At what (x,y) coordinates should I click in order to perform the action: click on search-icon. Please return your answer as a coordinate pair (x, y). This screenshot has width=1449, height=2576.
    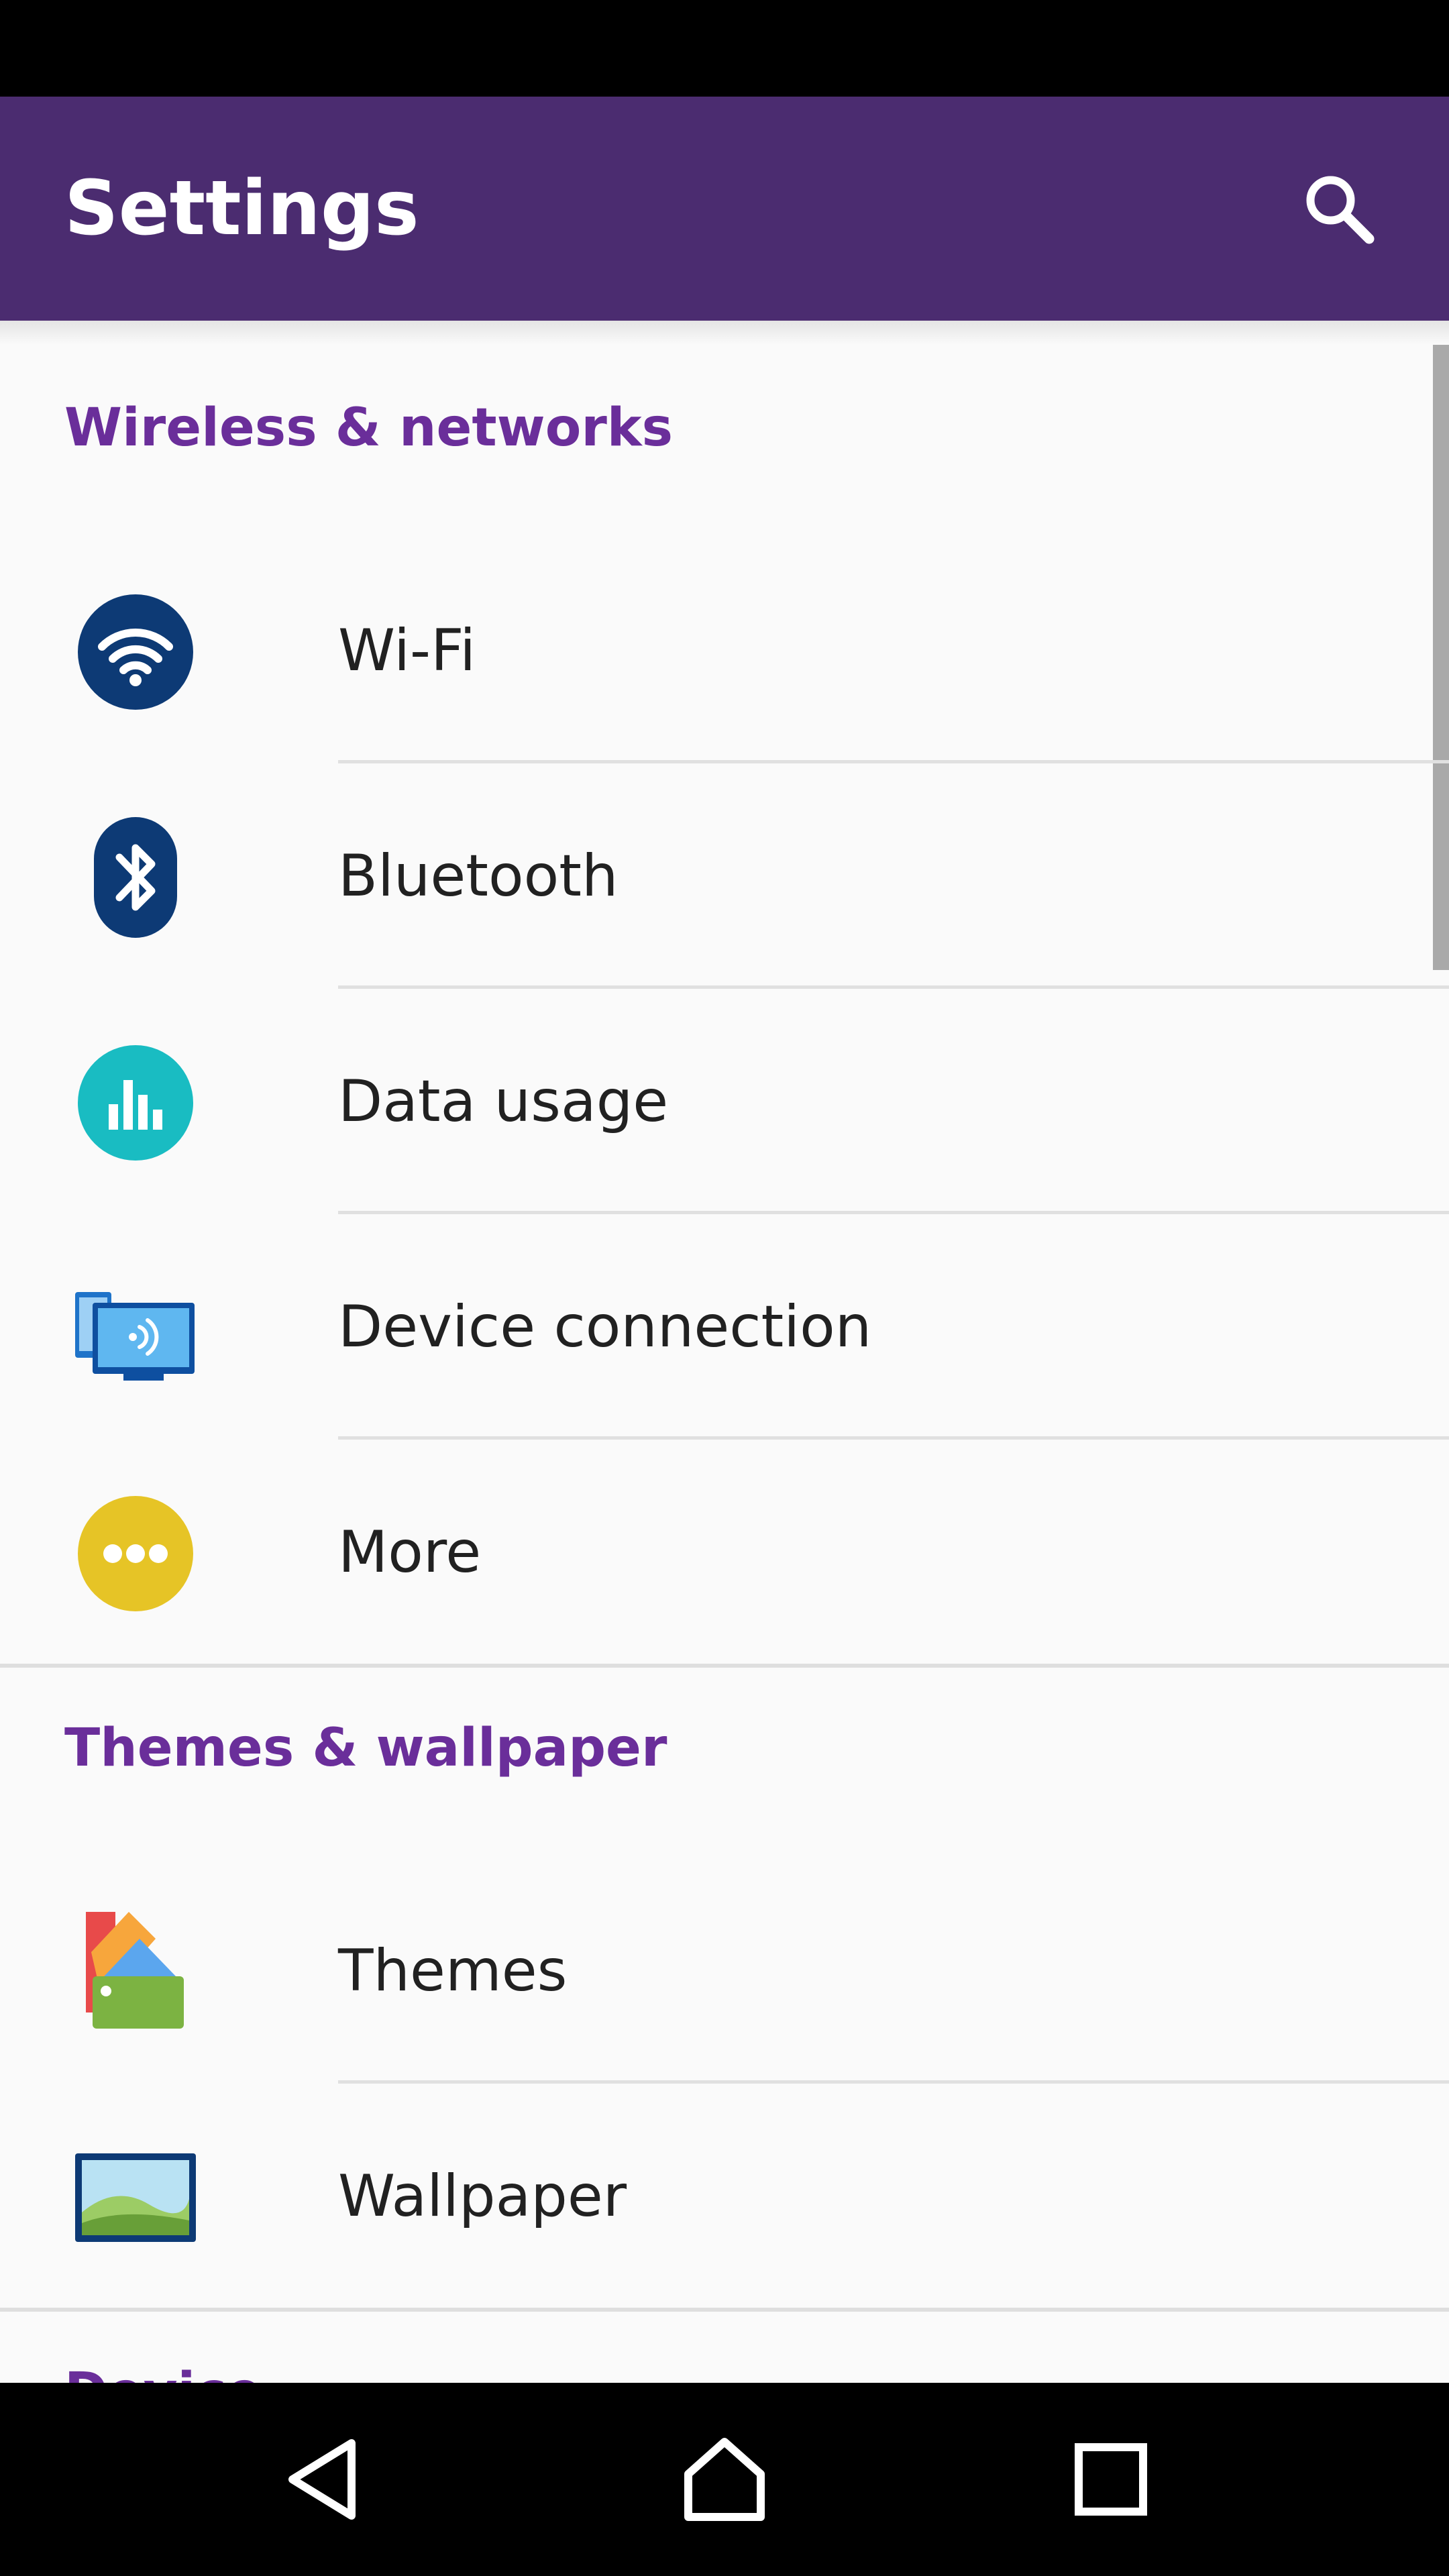
    Looking at the image, I should click on (1340, 210).